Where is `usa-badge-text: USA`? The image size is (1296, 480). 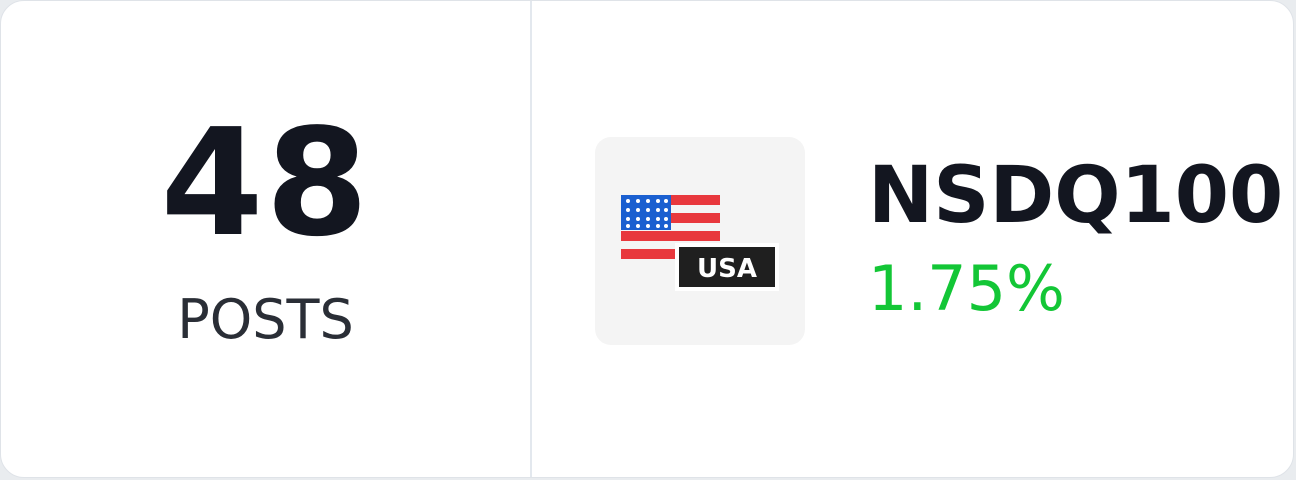 usa-badge-text: USA is located at coordinates (727, 269).